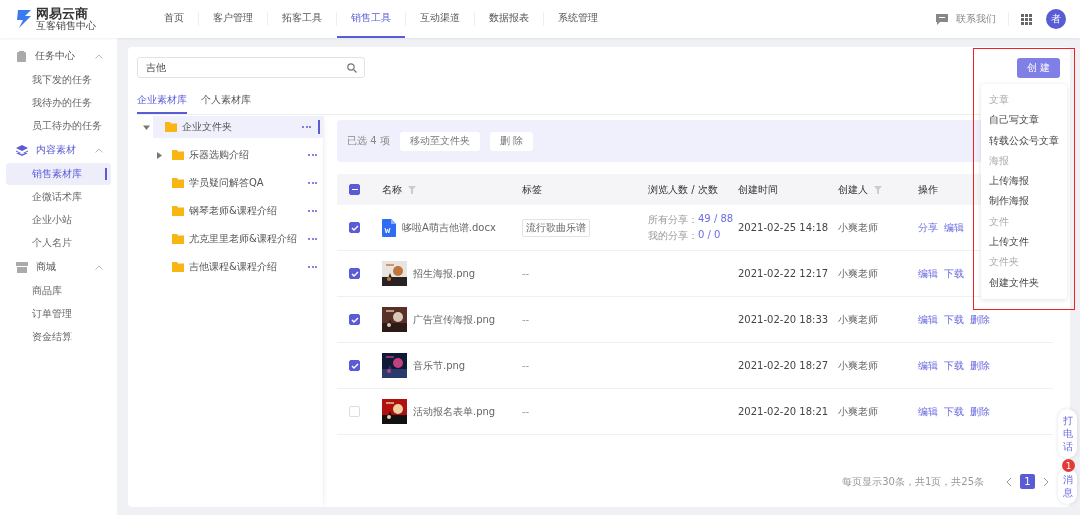 The width and height of the screenshot is (1080, 515). Describe the element at coordinates (1024, 120) in the screenshot. I see `menu-item: 自己写文章` at that location.